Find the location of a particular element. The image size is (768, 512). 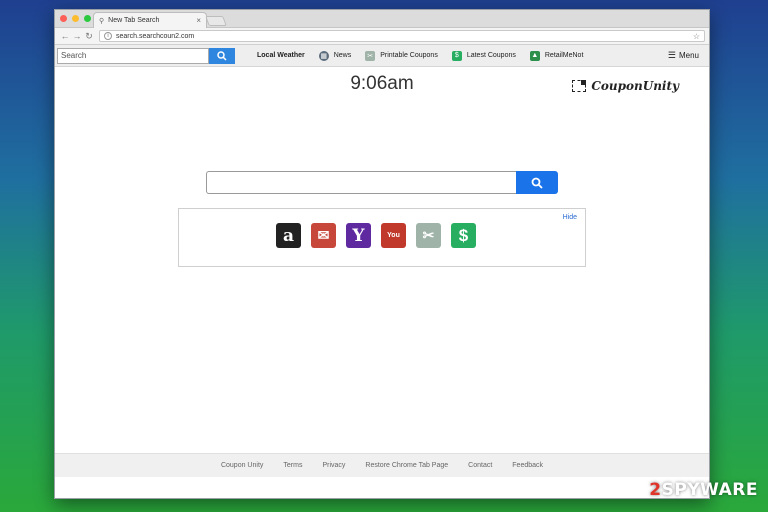

back-icon: ← is located at coordinates (65, 36).